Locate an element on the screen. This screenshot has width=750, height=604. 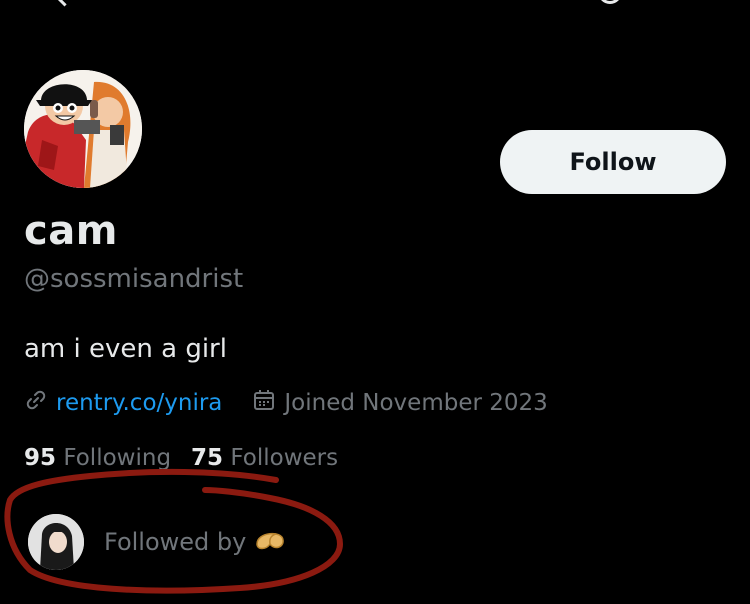
joined-date: Joined November 2023 is located at coordinates (416, 403).